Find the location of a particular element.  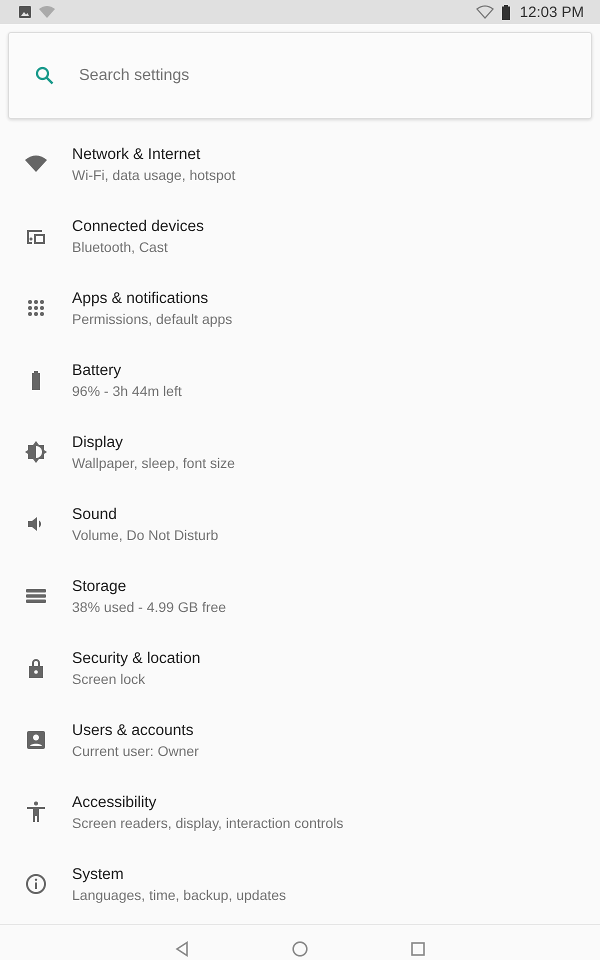

item-title: Users & accounts is located at coordinates (133, 731).